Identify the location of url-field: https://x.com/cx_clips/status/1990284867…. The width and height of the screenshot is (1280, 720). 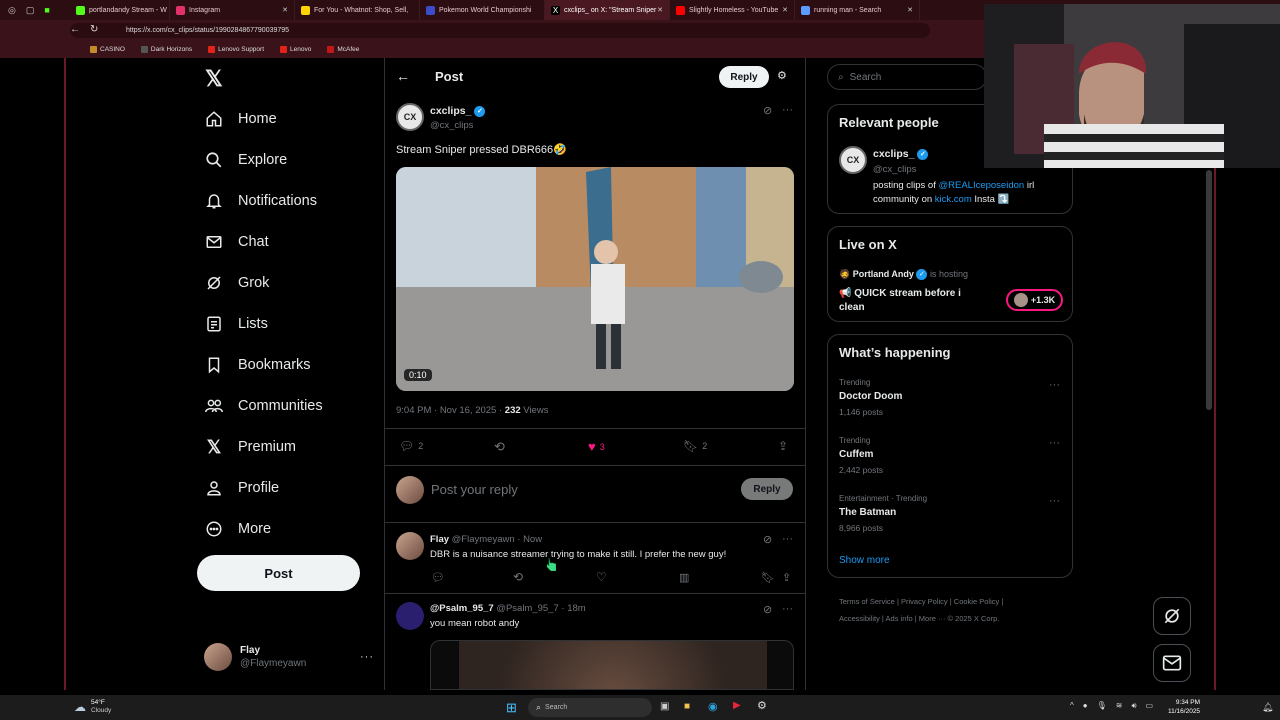
(500, 30).